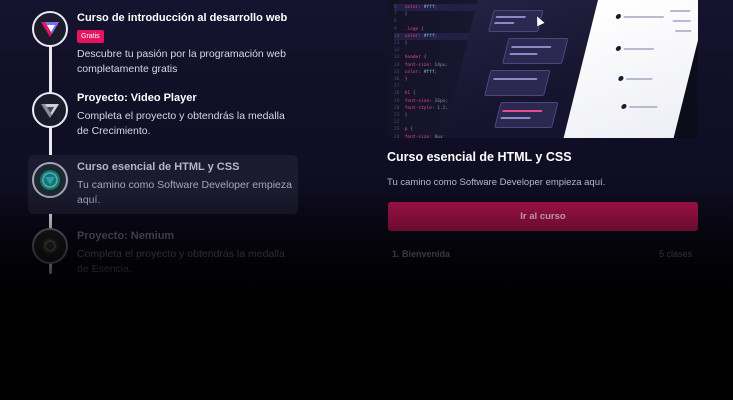 This screenshot has width=733, height=400. What do you see at coordinates (50, 29) in the screenshot?
I see `triangle-logo-icon` at bounding box center [50, 29].